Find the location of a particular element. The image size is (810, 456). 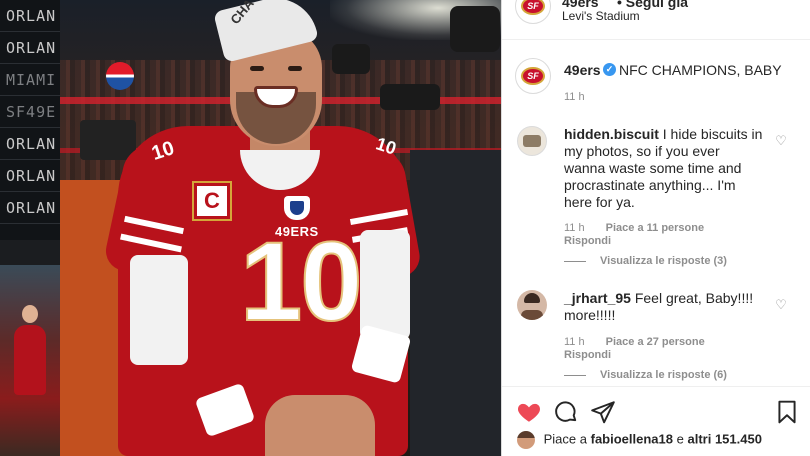

nfl-100-logo is located at coordinates (297, 208).